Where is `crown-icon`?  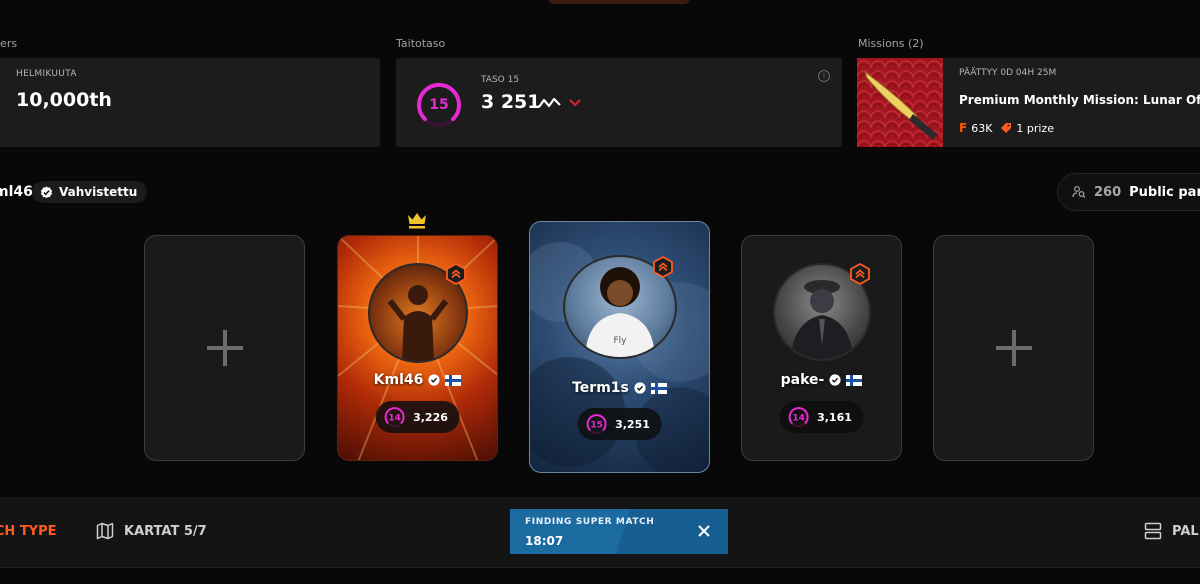 crown-icon is located at coordinates (417, 221).